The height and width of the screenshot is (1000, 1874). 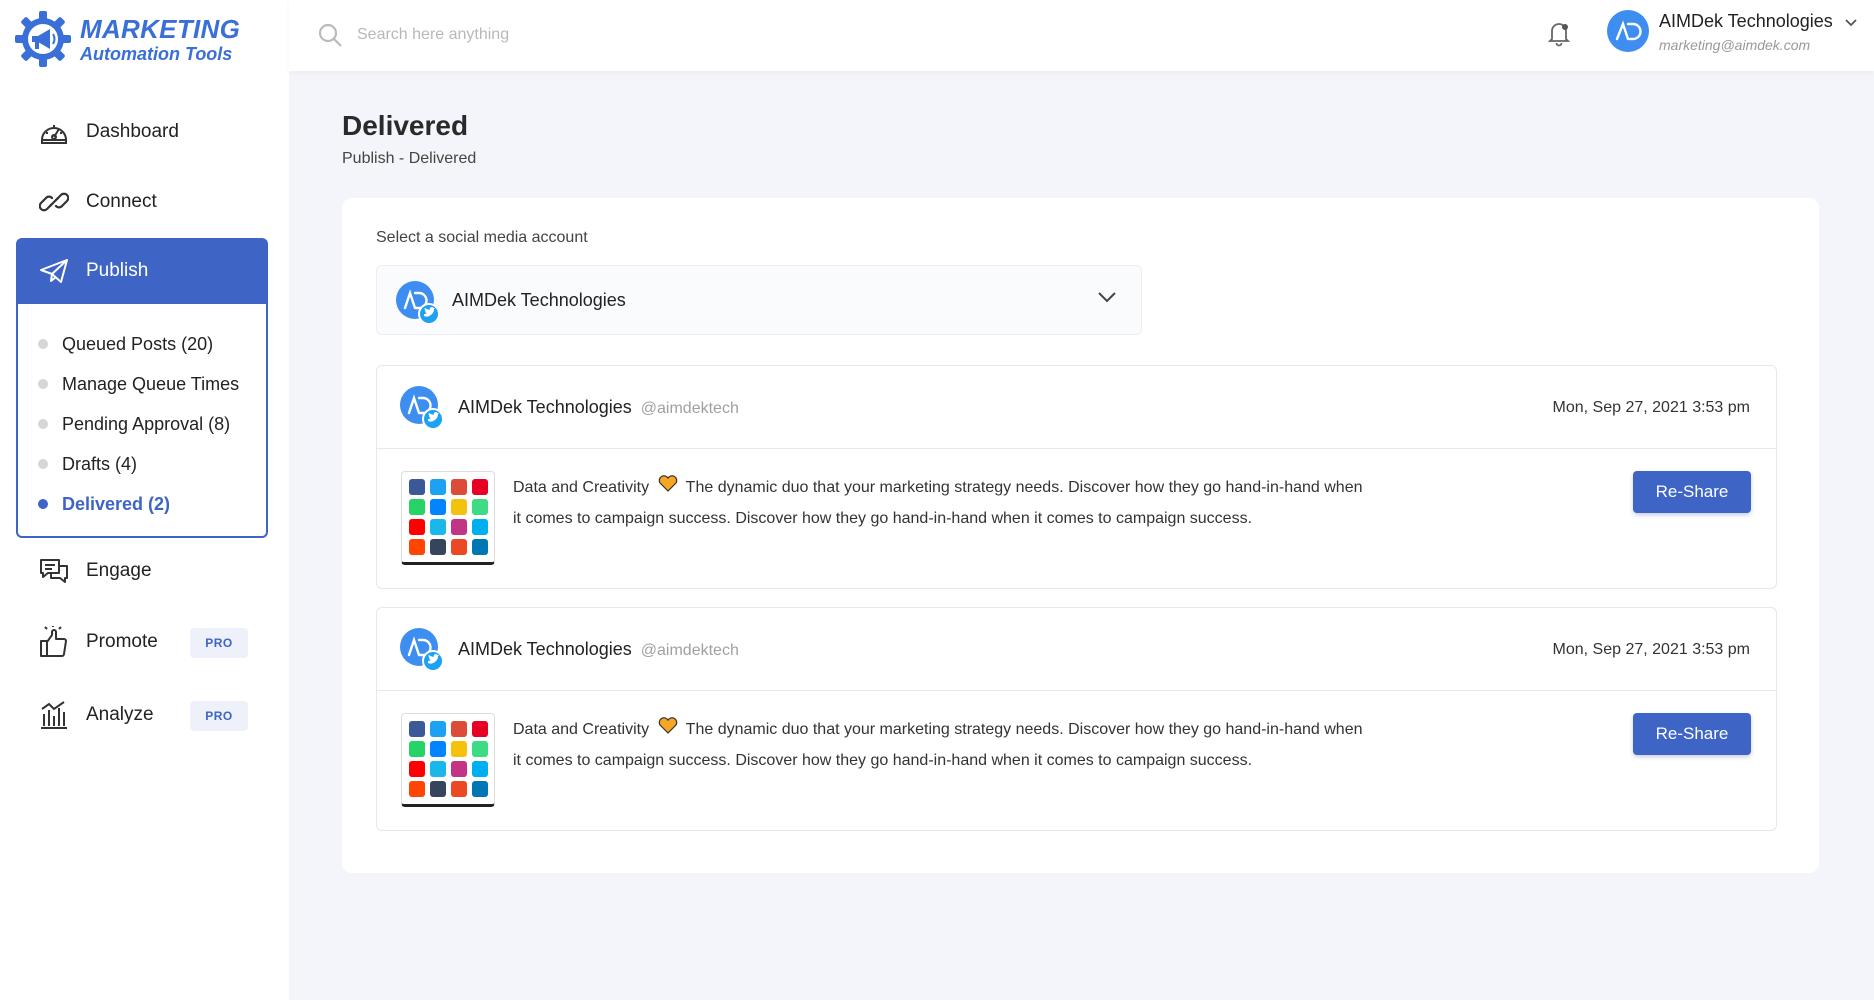 I want to click on submenu-item-queued-posts: Queued Posts (20), so click(x=142, y=344).